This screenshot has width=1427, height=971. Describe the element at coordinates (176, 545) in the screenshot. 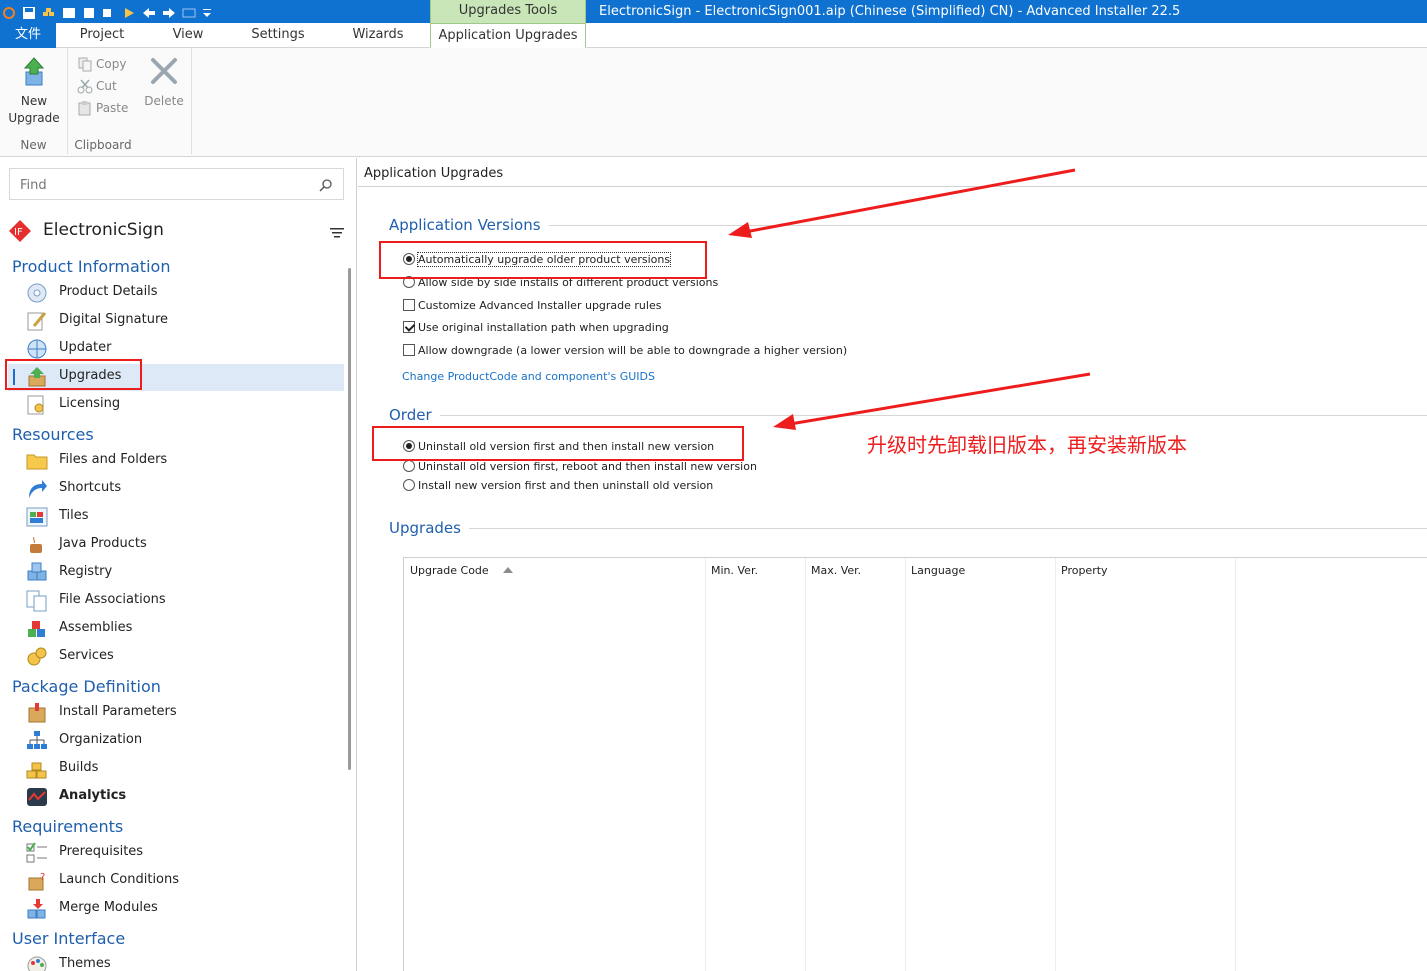

I see `nav-item-java-products: Java Products` at that location.